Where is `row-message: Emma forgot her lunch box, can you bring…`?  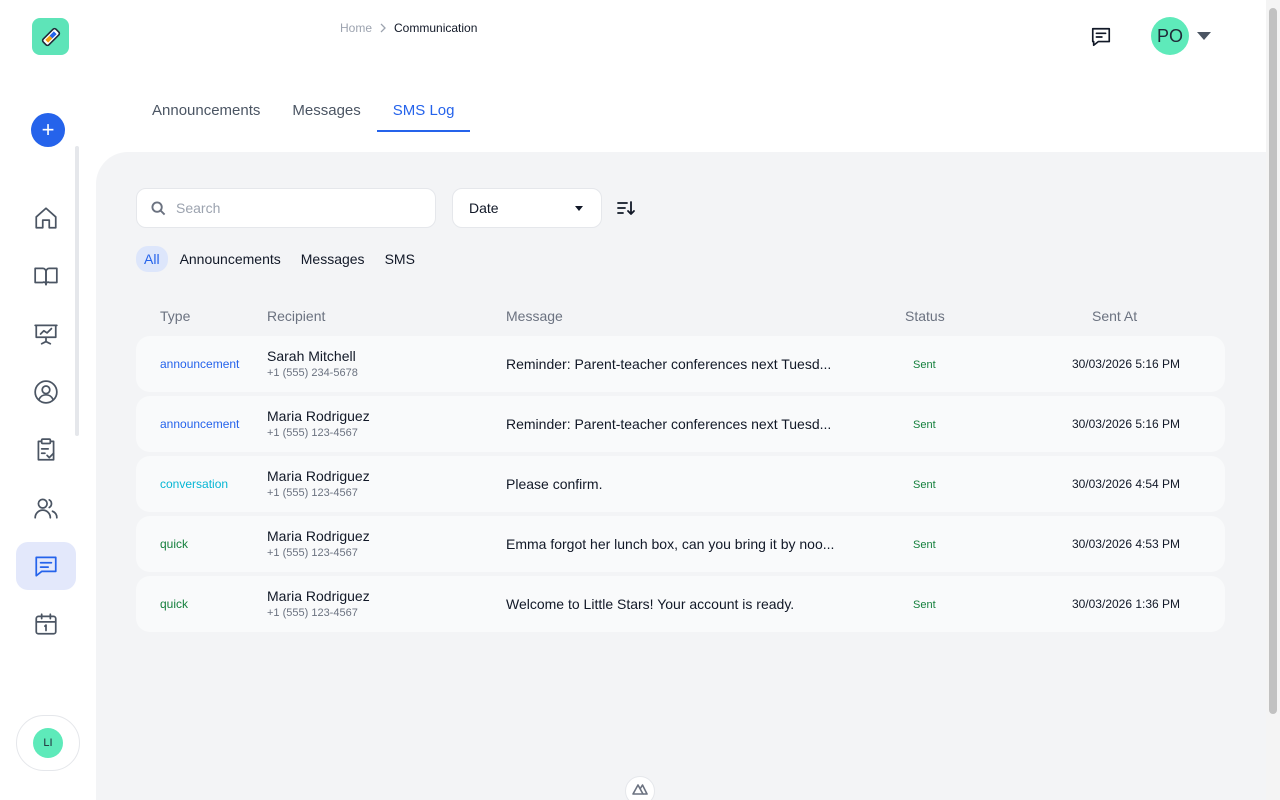
row-message: Emma forgot her lunch box, can you bring… is located at coordinates (670, 544).